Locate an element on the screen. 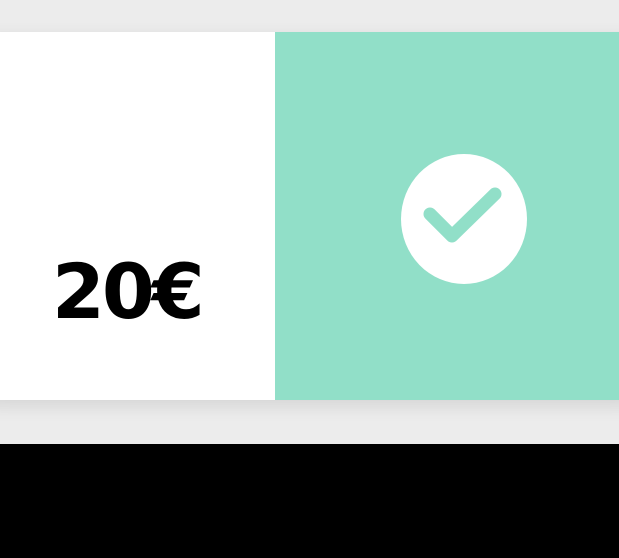  checkmark-icon is located at coordinates (462, 215).